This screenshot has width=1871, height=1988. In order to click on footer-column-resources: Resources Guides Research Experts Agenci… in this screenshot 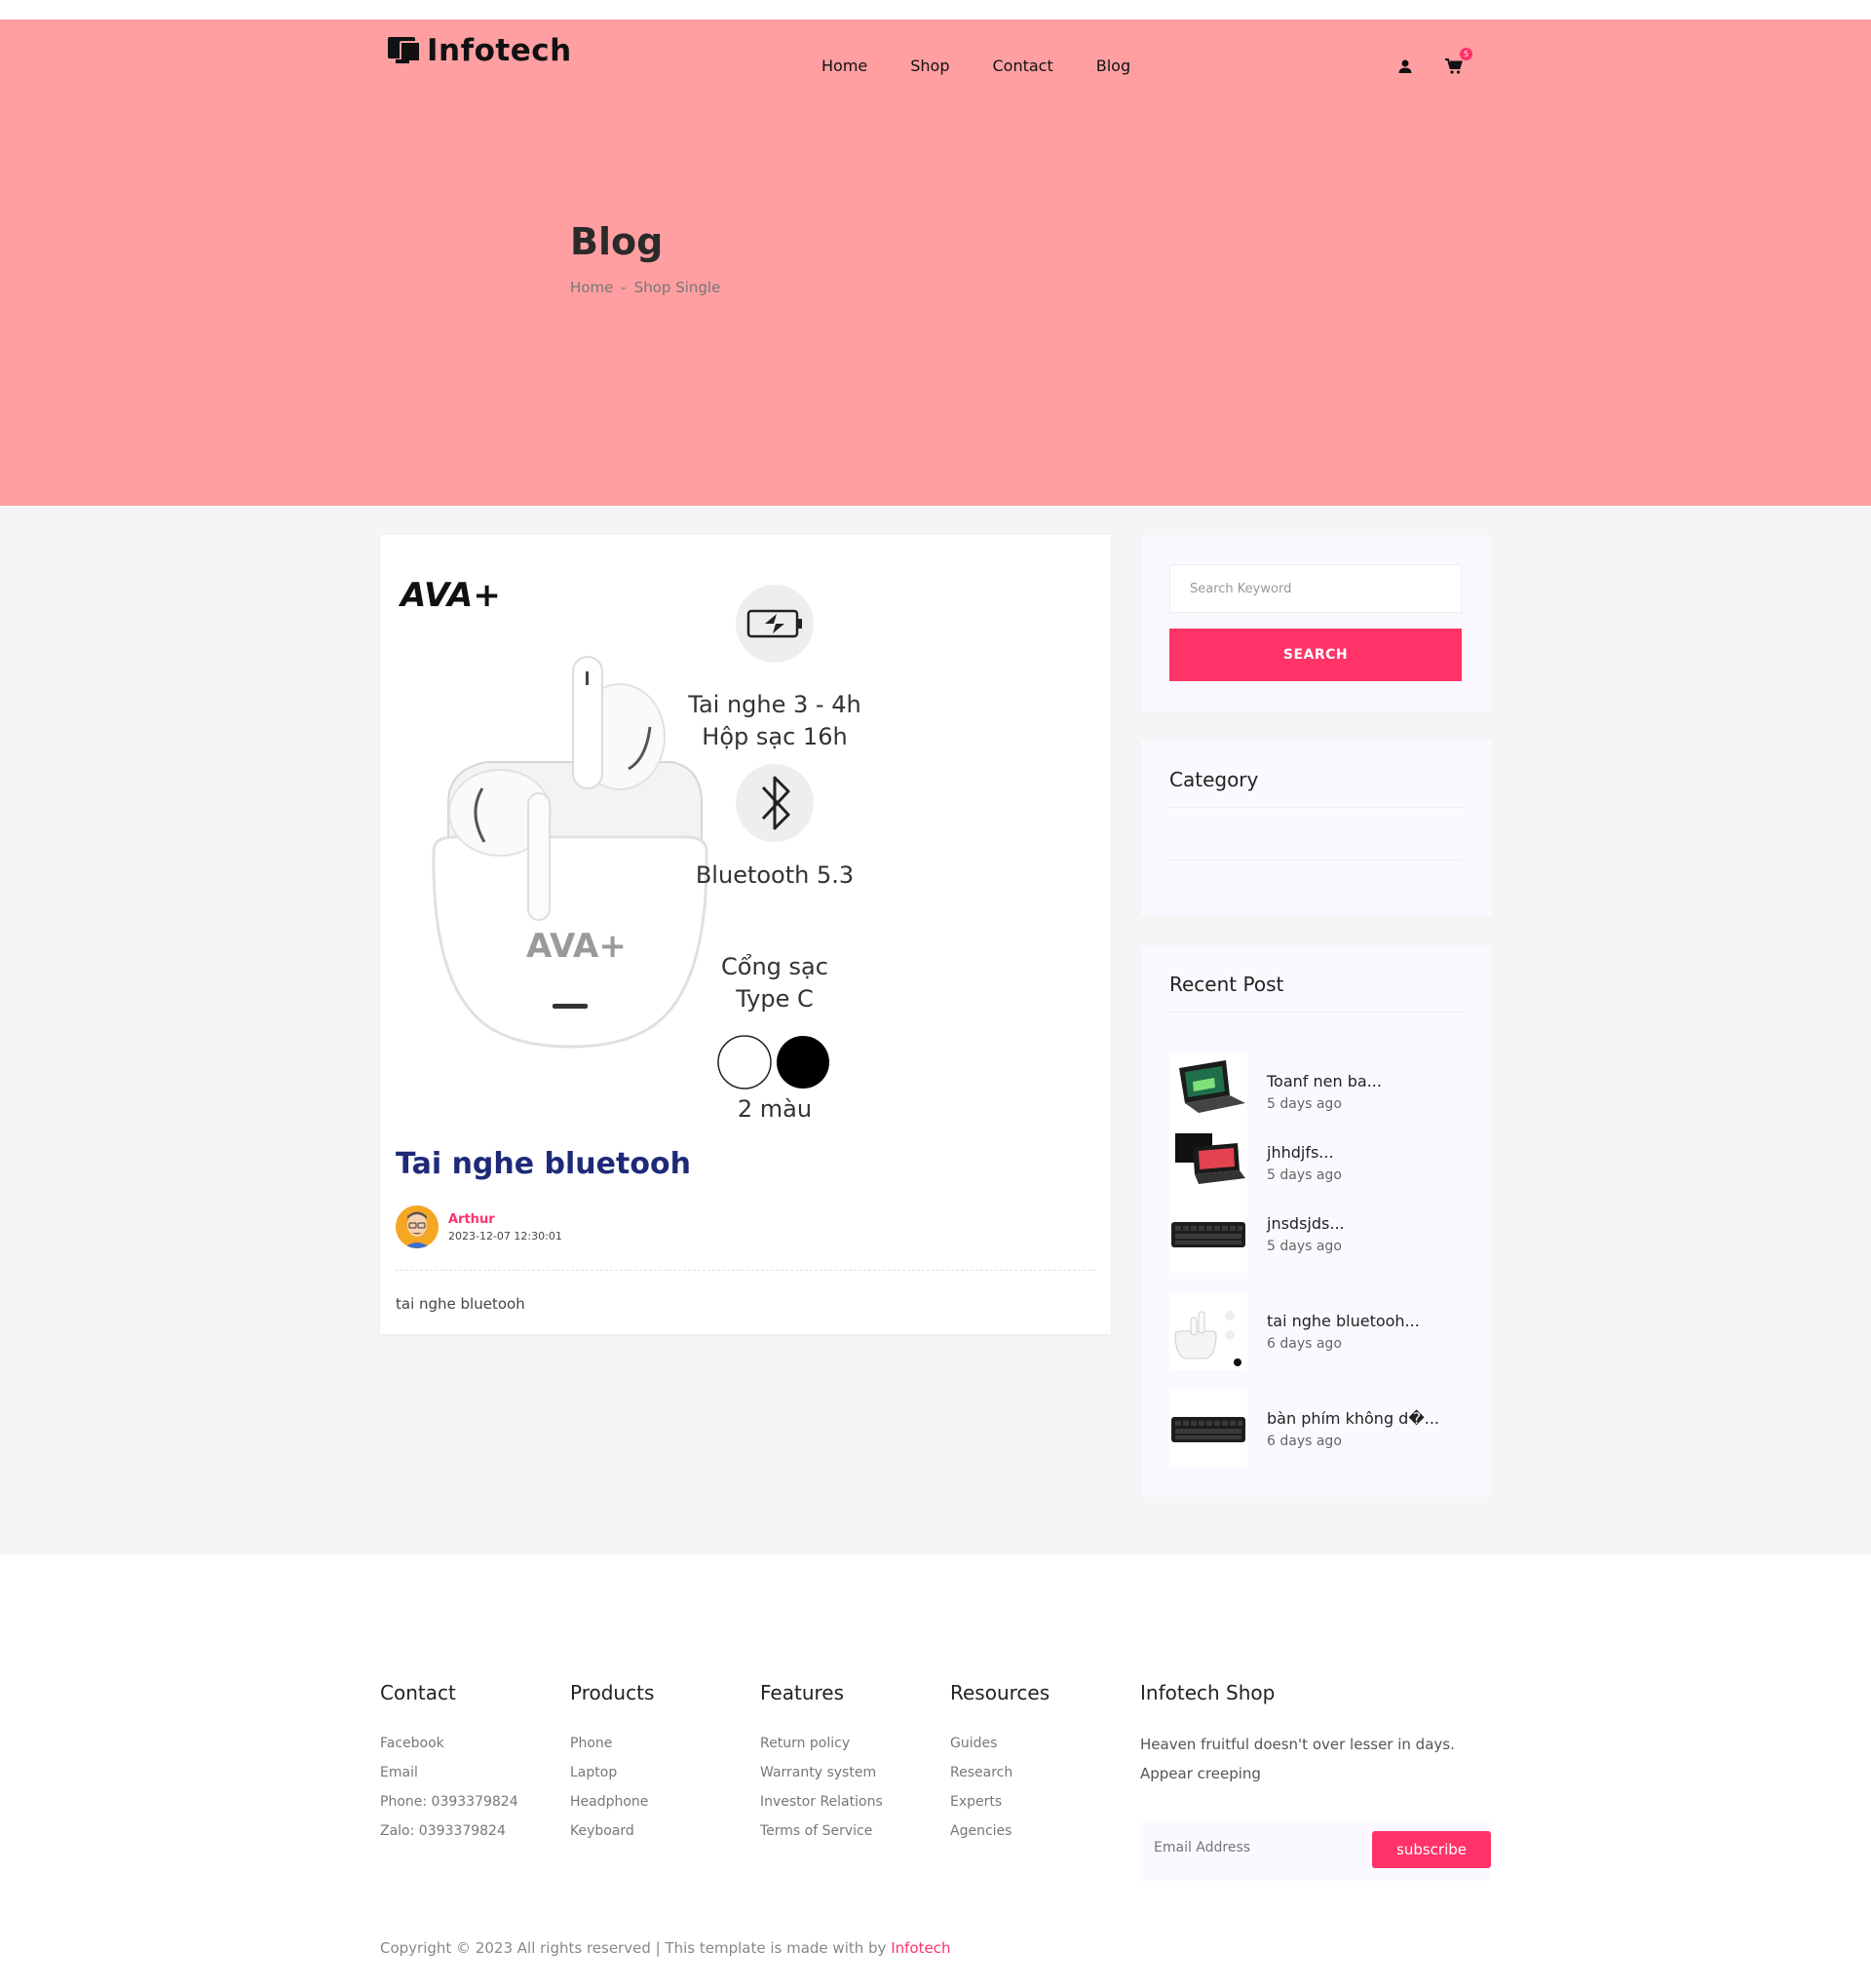, I will do `click(1000, 1767)`.